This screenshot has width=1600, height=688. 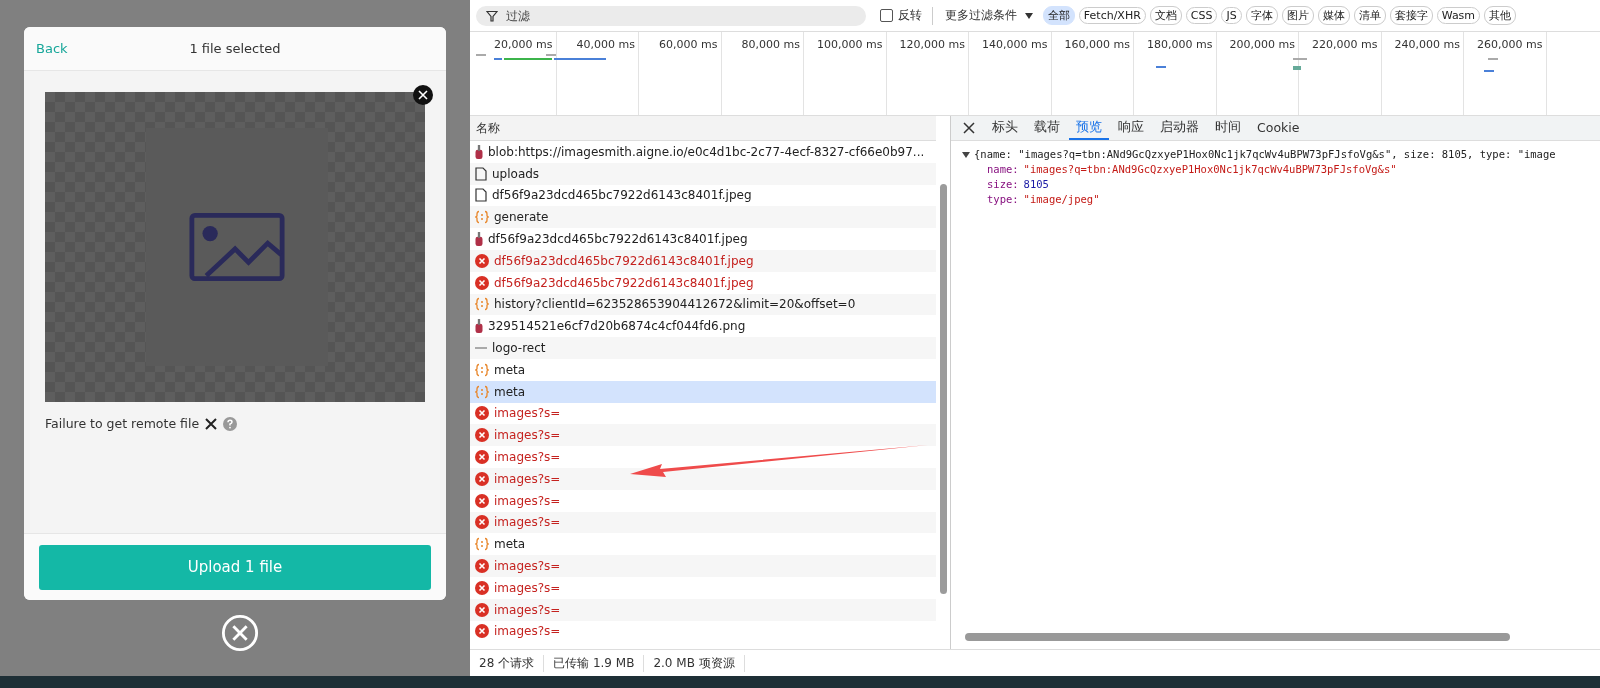 What do you see at coordinates (605, 44) in the screenshot?
I see `timeline-tick: 40,000 ms` at bounding box center [605, 44].